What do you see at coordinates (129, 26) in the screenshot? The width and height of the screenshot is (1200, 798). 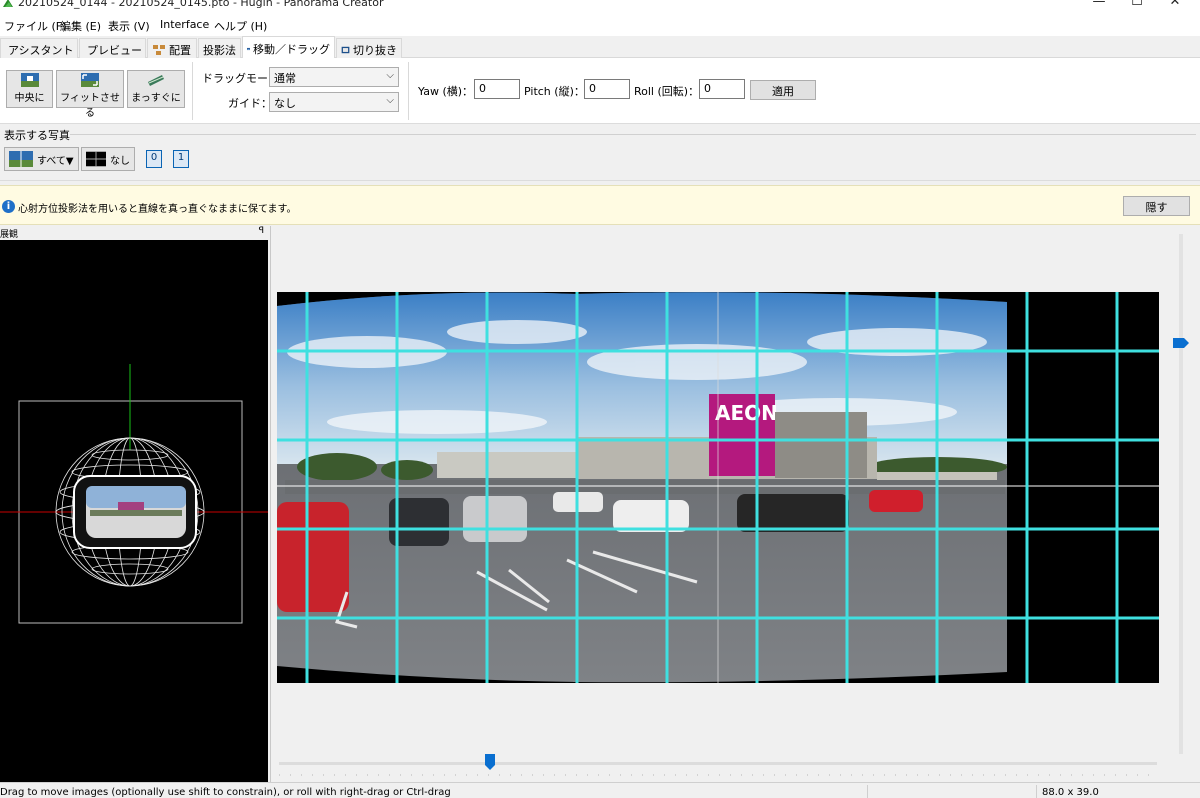 I see `menu-view: 表示 (V)` at bounding box center [129, 26].